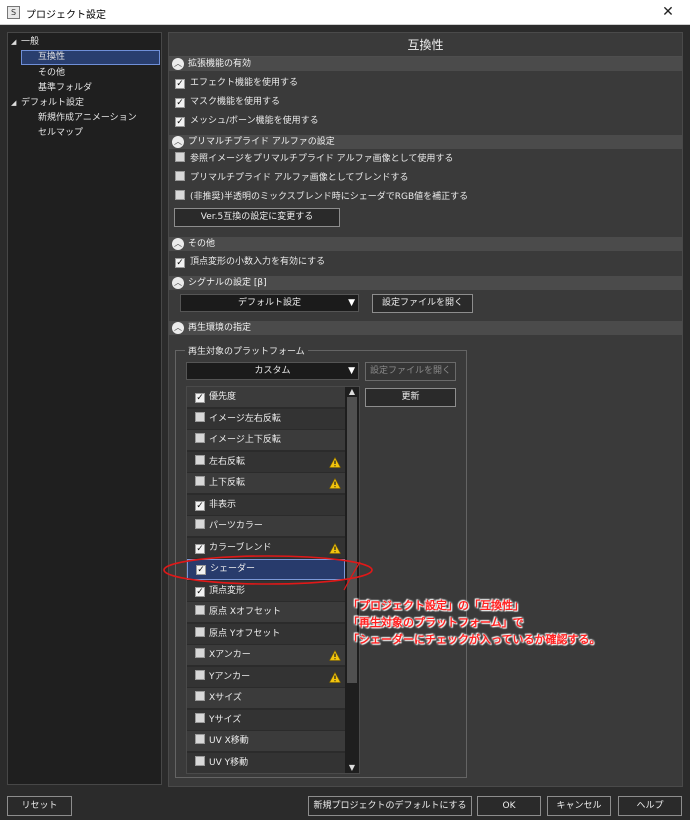  I want to click on list-item: Xサイズ, so click(266, 698).